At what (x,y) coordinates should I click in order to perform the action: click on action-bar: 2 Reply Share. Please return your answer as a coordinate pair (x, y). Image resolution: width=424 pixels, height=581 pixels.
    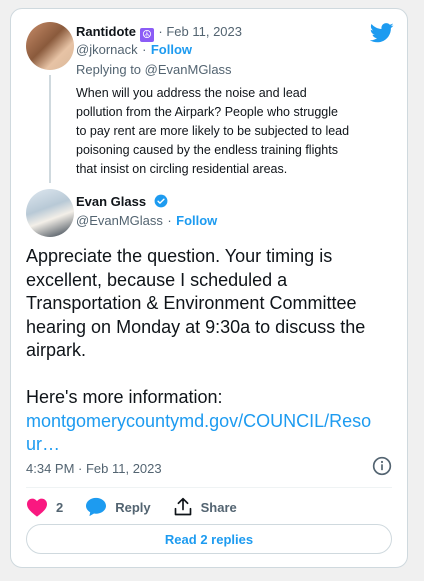
    Looking at the image, I should click on (142, 507).